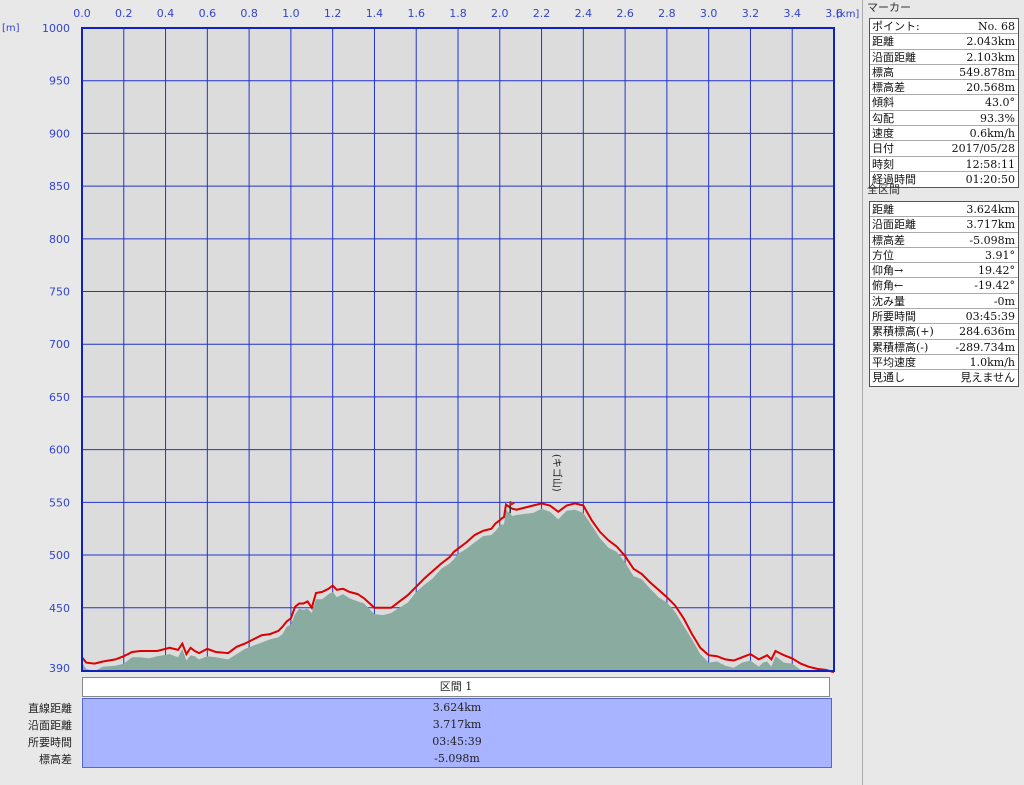  What do you see at coordinates (944, 73) in the screenshot?
I see `marker-info-row: 標高 549.878m` at bounding box center [944, 73].